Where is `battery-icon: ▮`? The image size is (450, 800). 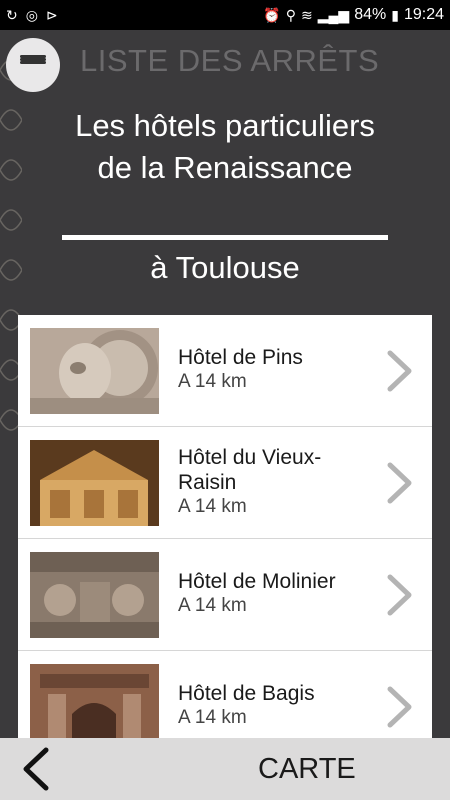 battery-icon: ▮ is located at coordinates (395, 15).